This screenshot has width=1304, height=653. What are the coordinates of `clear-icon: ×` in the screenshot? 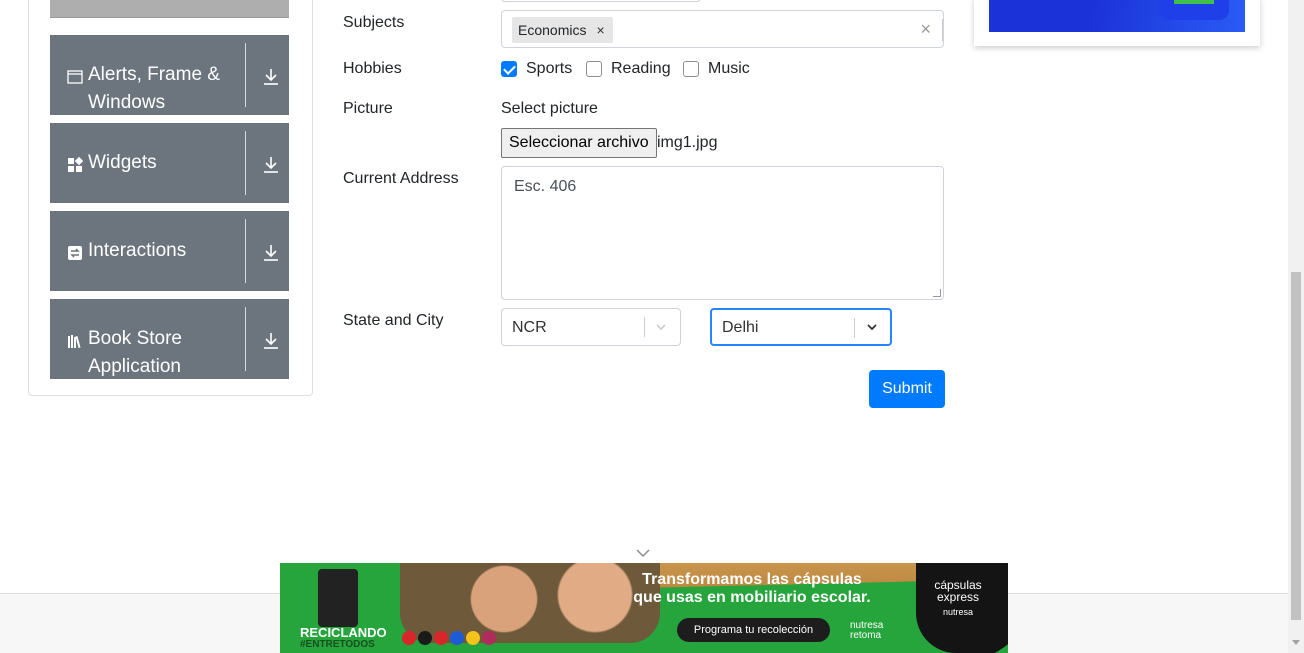 It's located at (925, 29).